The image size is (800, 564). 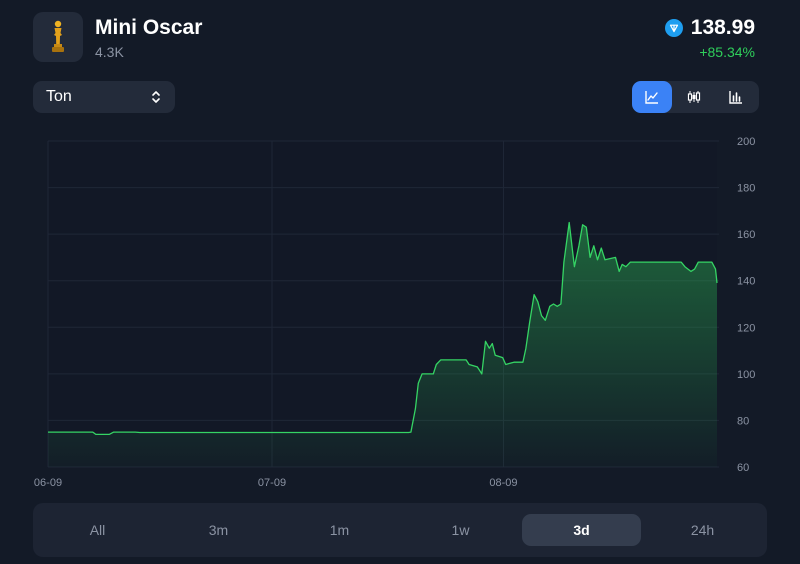 What do you see at coordinates (746, 189) in the screenshot?
I see `y-tick-label: 180` at bounding box center [746, 189].